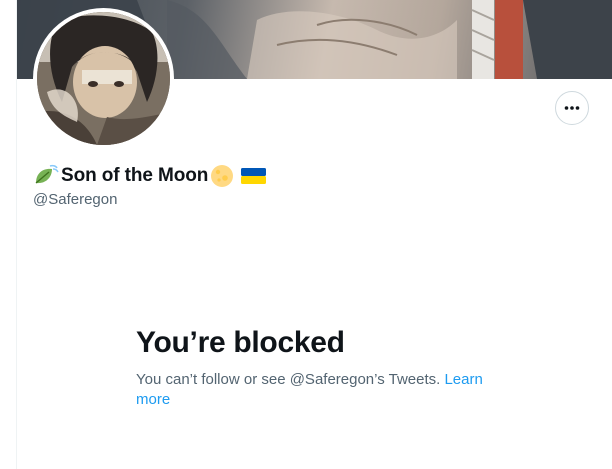 Image resolution: width=612 pixels, height=469 pixels. I want to click on more-options-button, so click(572, 108).